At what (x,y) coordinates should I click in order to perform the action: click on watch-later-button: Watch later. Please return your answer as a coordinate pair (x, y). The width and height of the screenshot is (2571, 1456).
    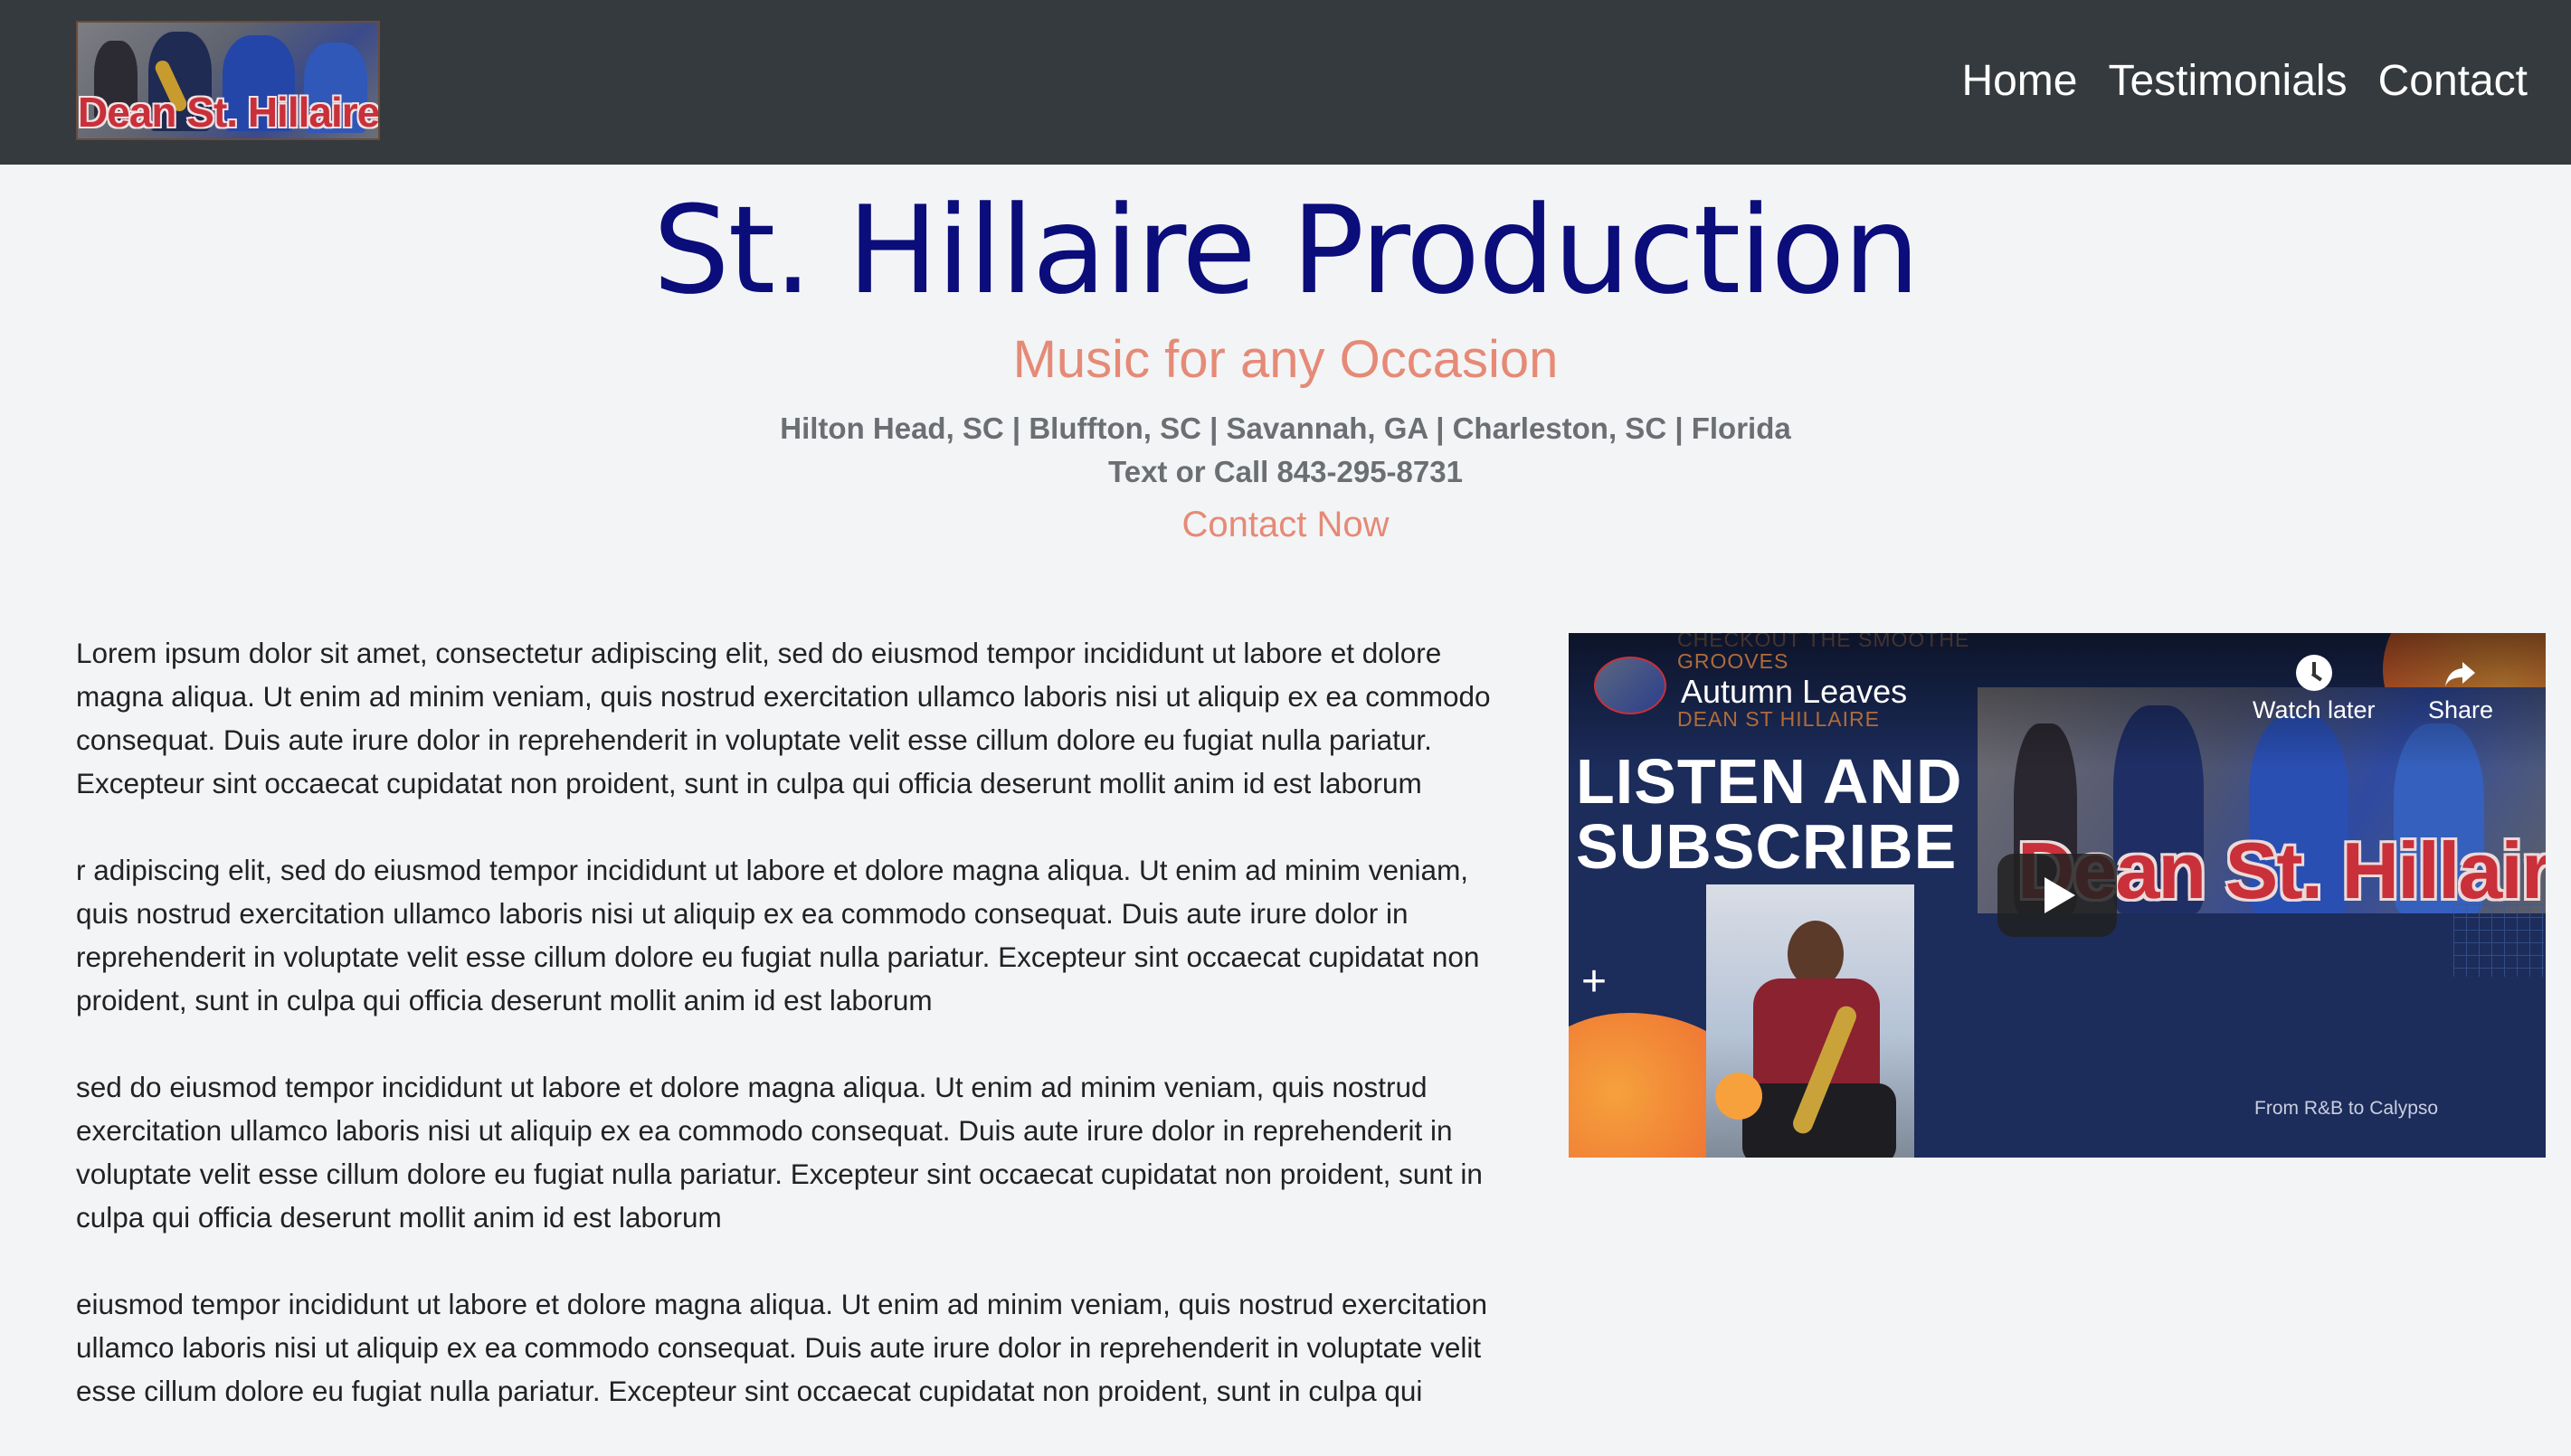
    Looking at the image, I should click on (2314, 689).